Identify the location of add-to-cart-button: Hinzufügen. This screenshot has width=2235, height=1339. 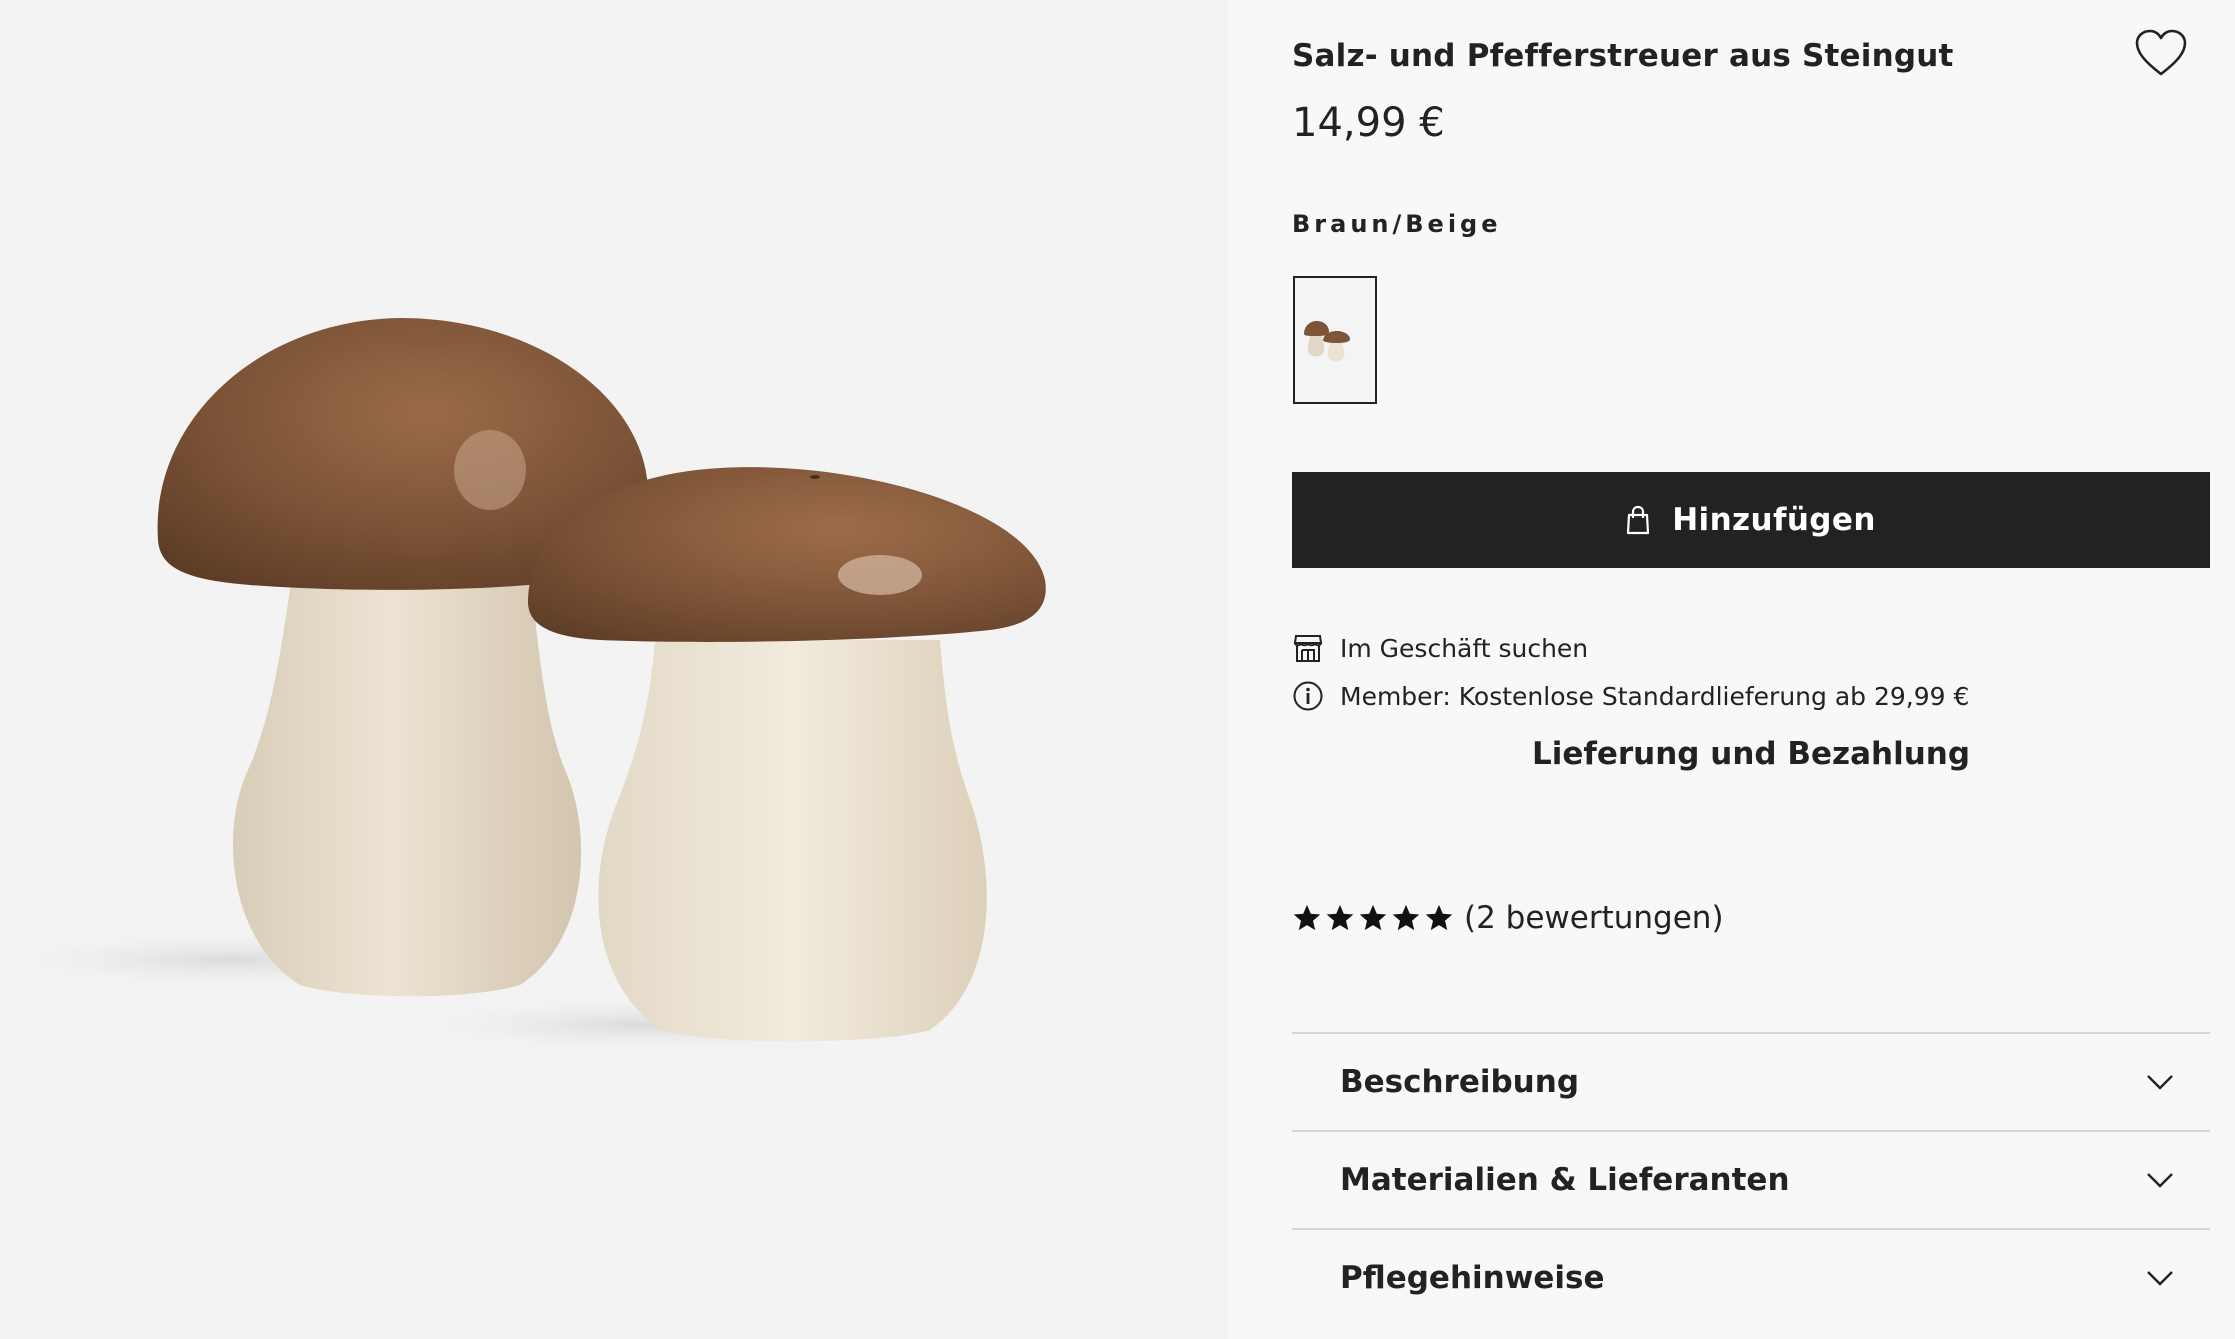
(1751, 520).